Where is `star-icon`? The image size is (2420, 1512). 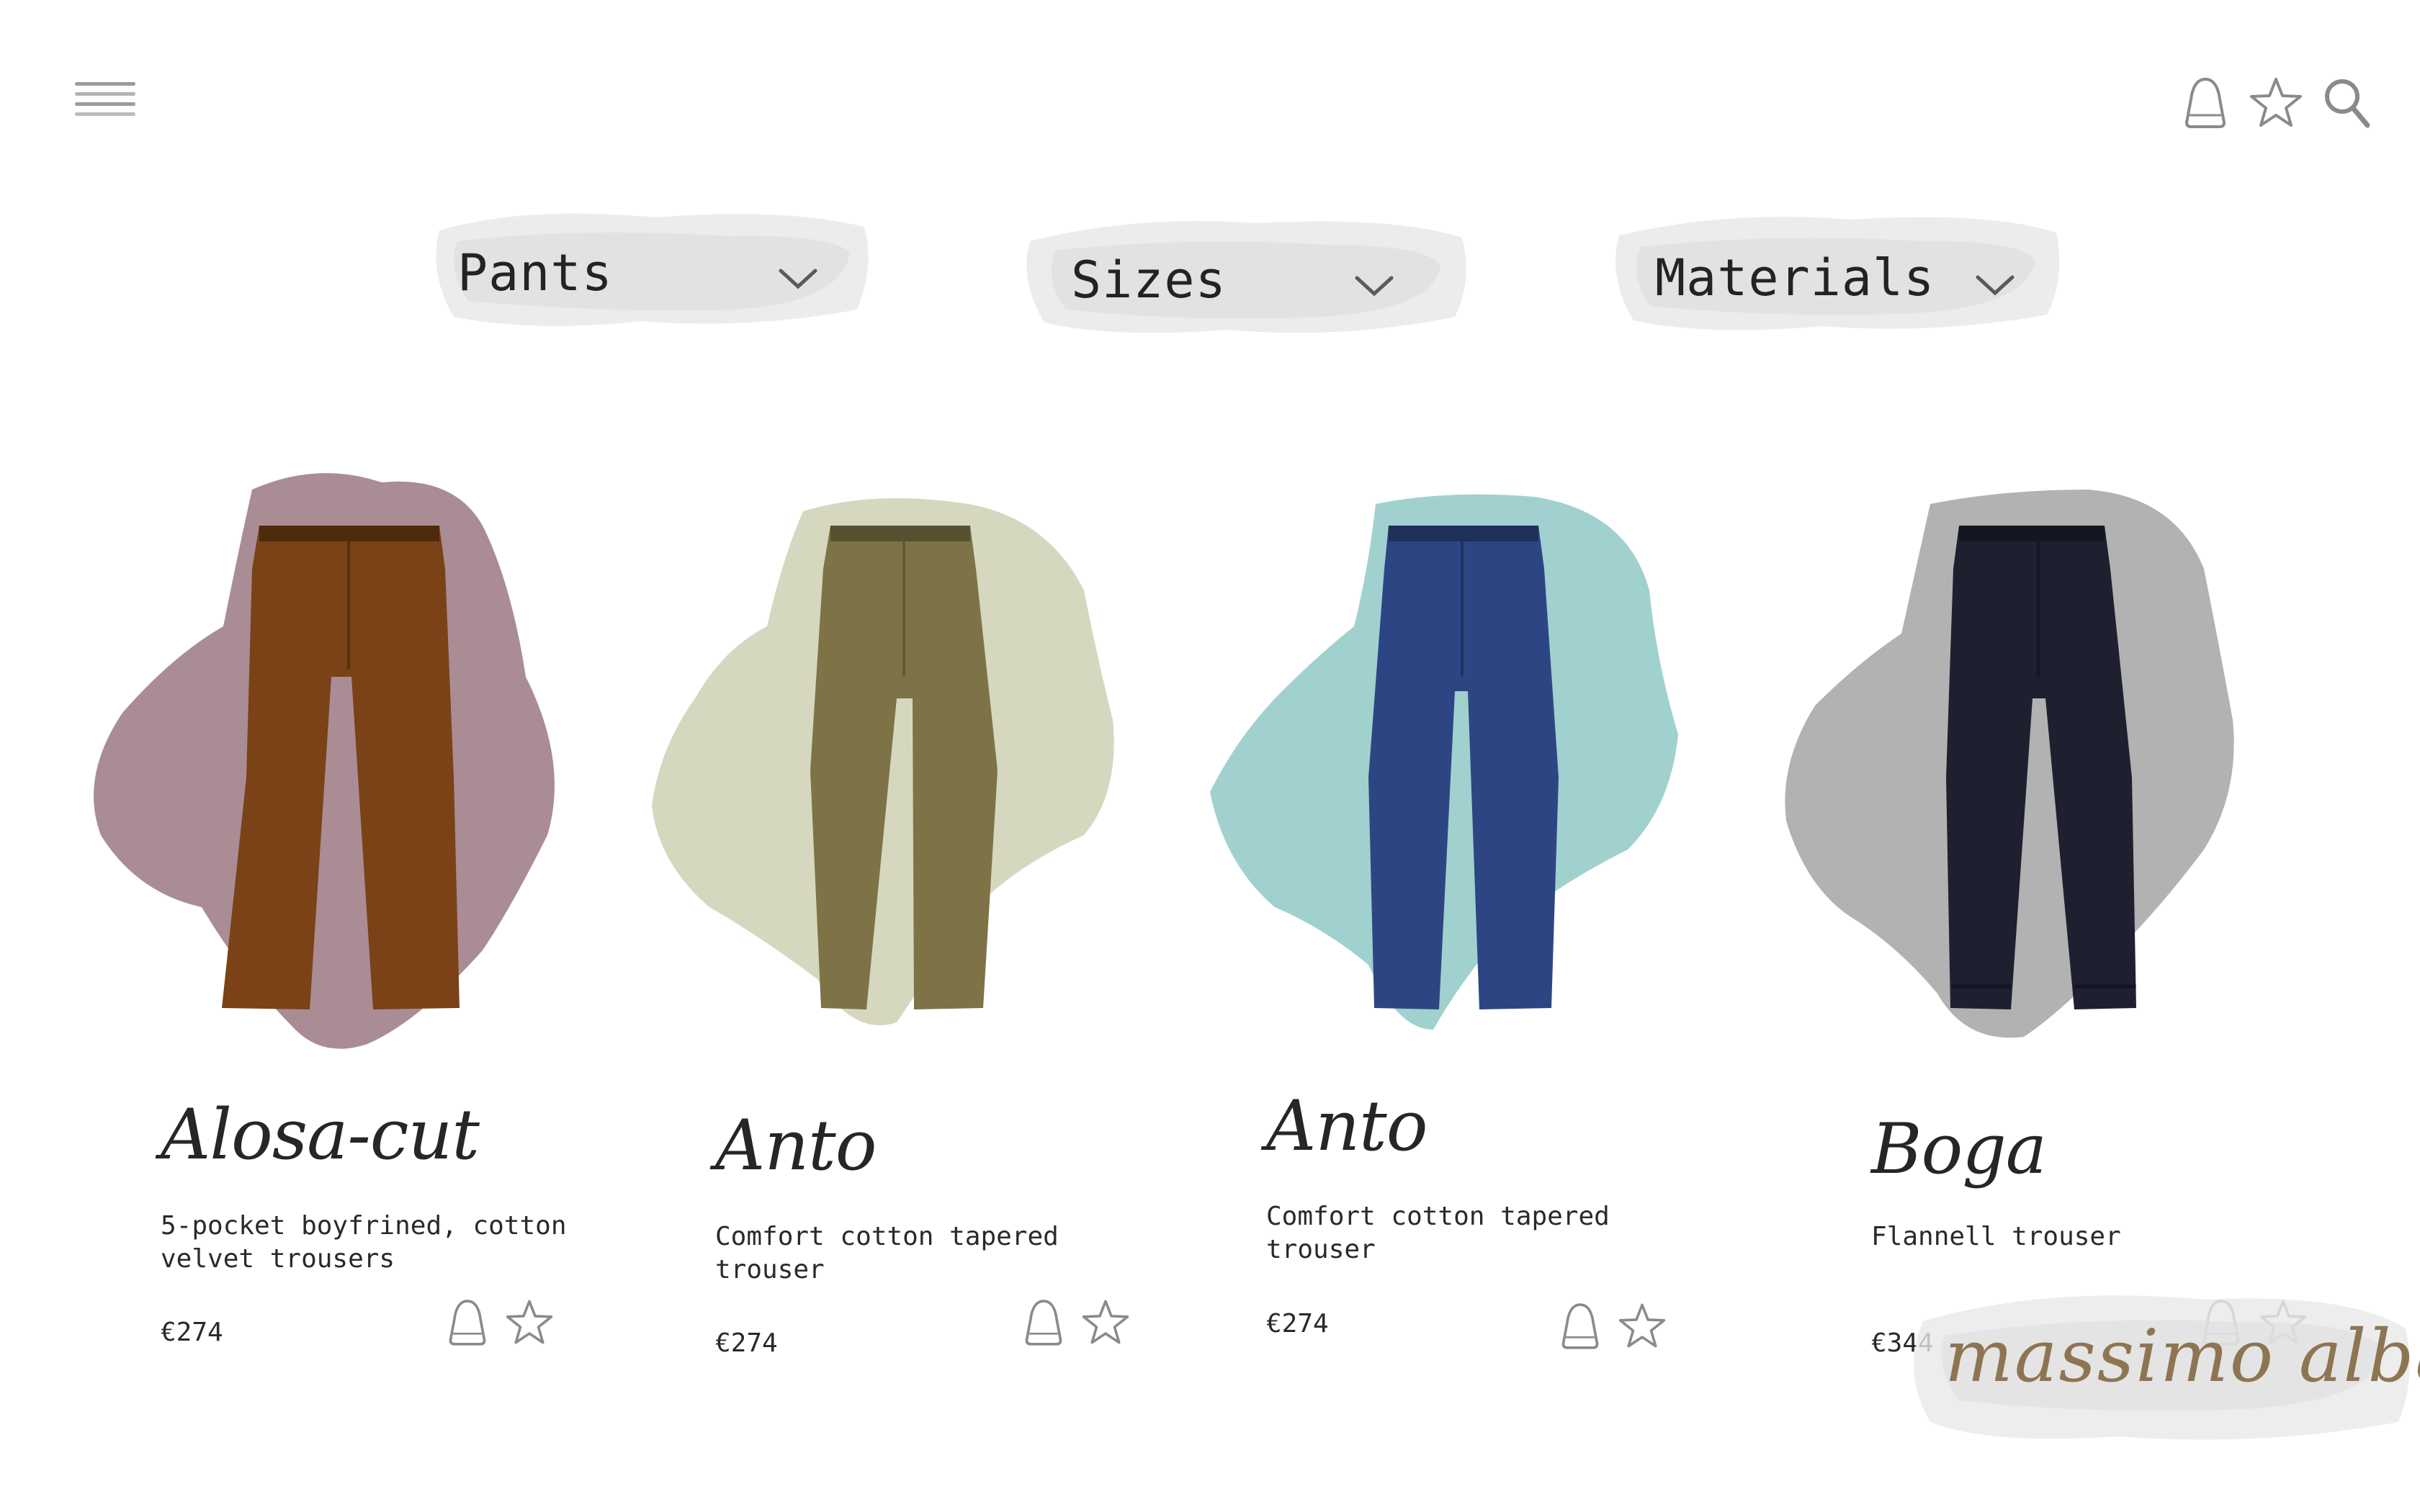 star-icon is located at coordinates (2276, 102).